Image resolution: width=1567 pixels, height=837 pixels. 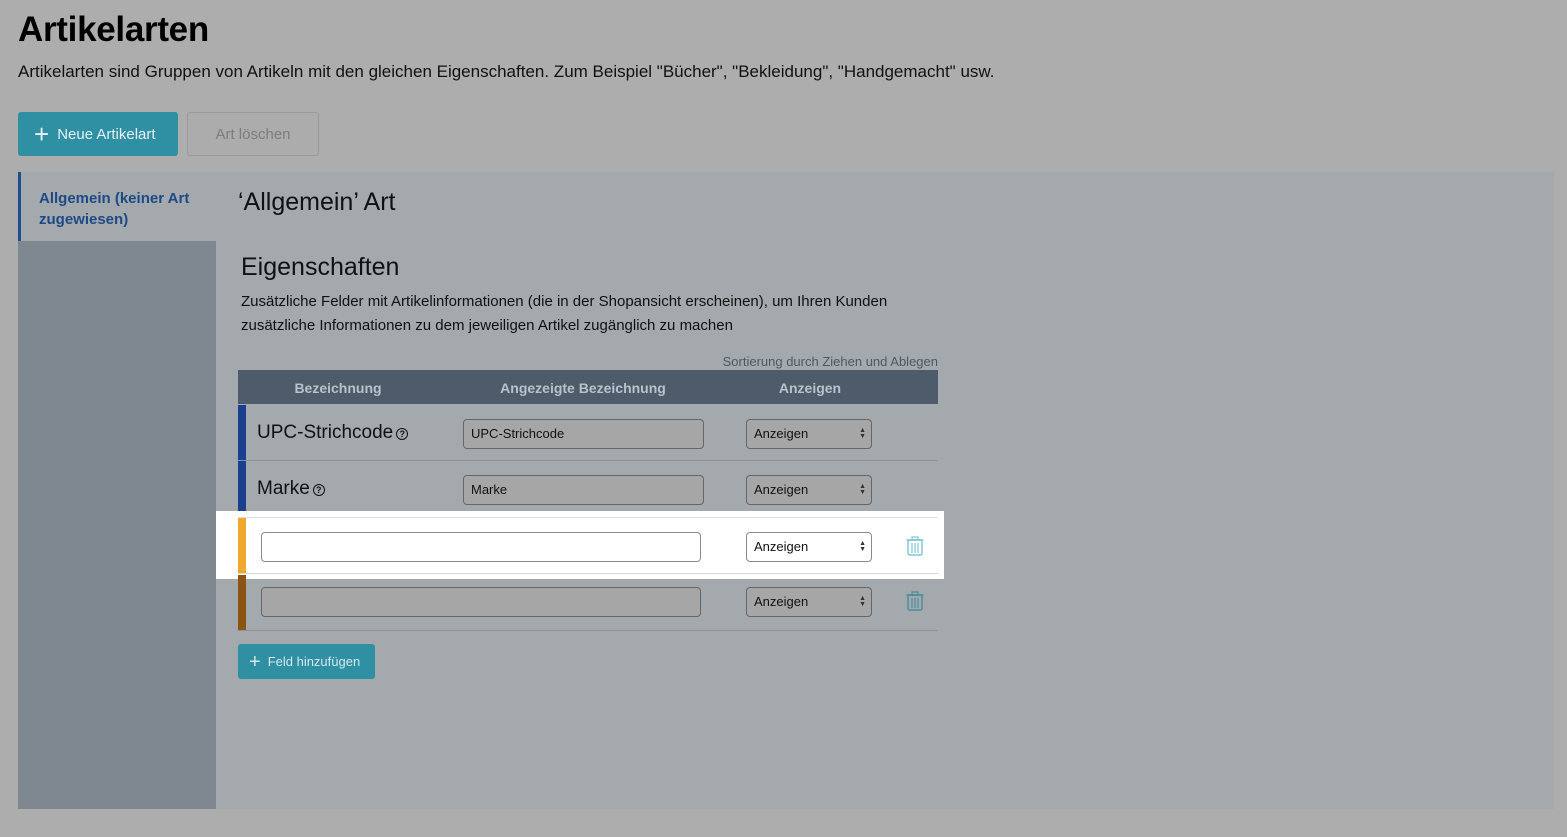 What do you see at coordinates (314, 661) in the screenshot?
I see `add-field-label: Feld hinzufügen` at bounding box center [314, 661].